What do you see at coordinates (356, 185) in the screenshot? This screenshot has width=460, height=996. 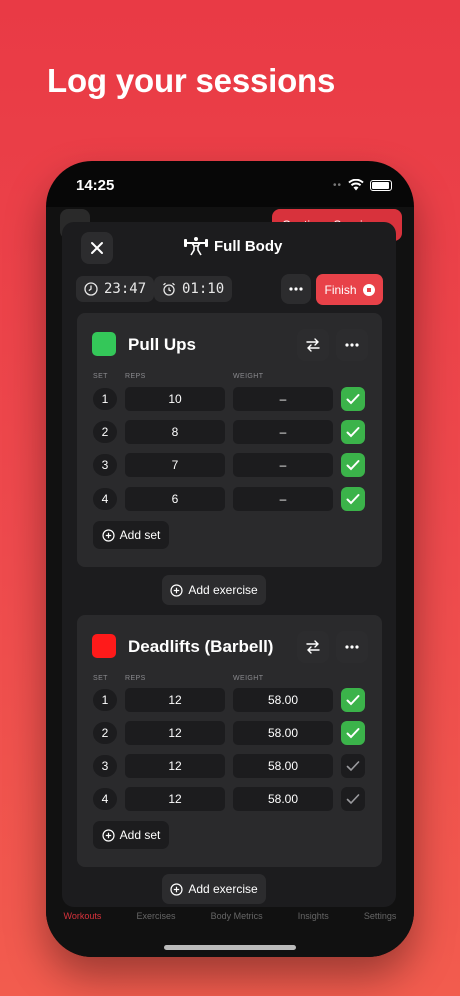 I see `wifi-icon` at bounding box center [356, 185].